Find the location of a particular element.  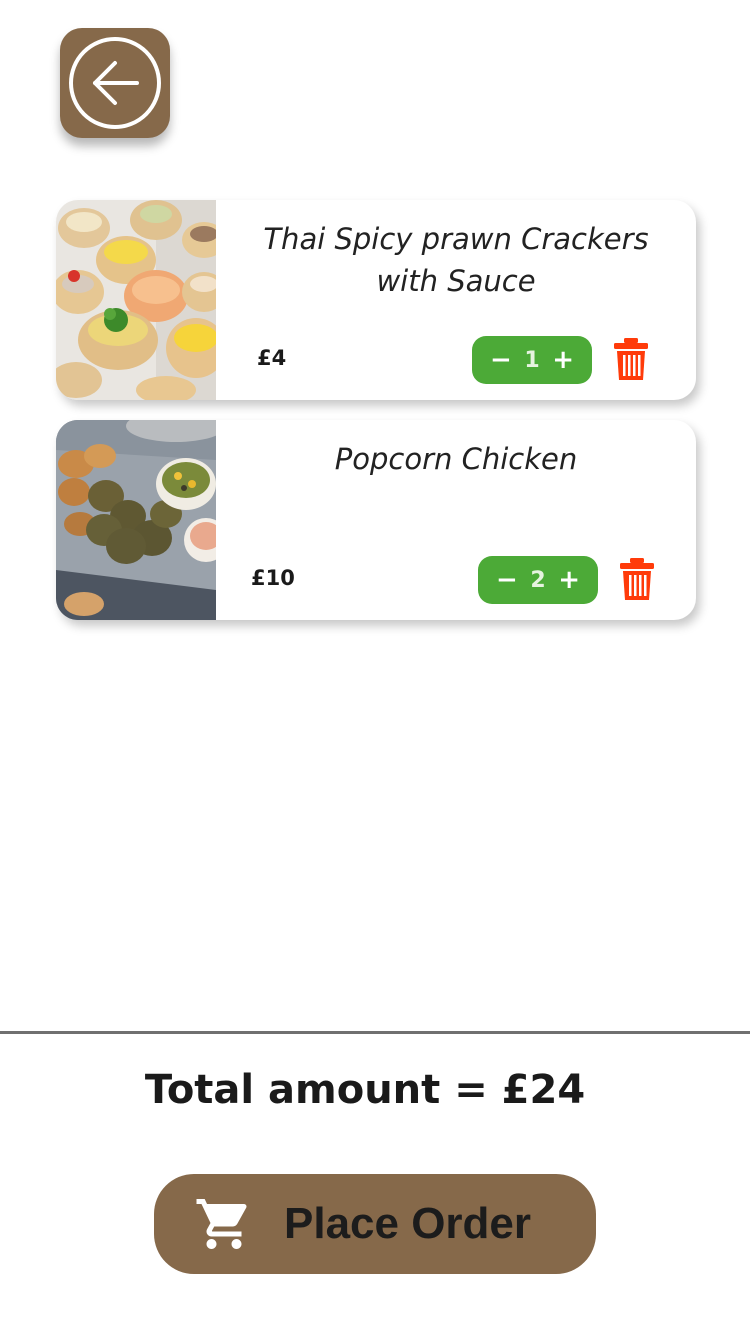

arrow-left-circle-icon is located at coordinates (115, 83).